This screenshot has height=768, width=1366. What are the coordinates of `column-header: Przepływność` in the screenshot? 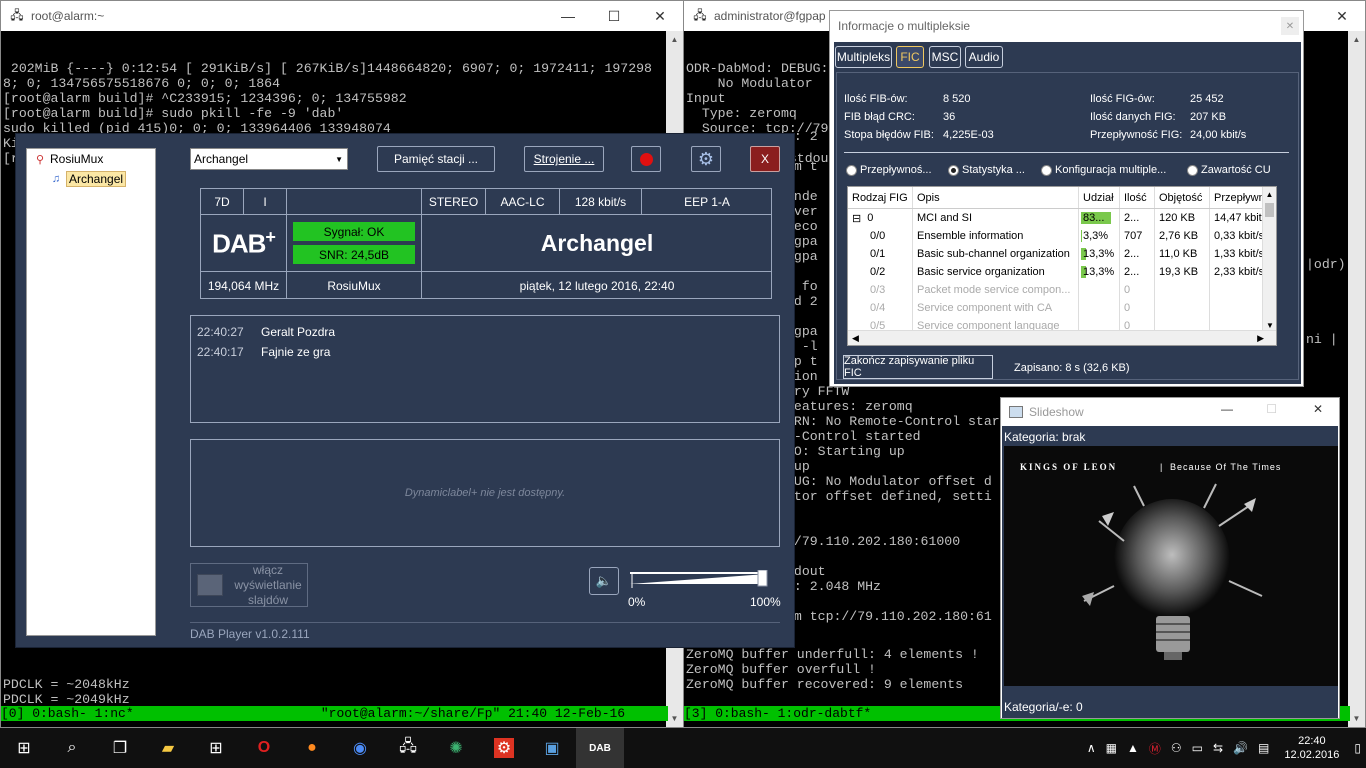 It's located at (1240, 197).